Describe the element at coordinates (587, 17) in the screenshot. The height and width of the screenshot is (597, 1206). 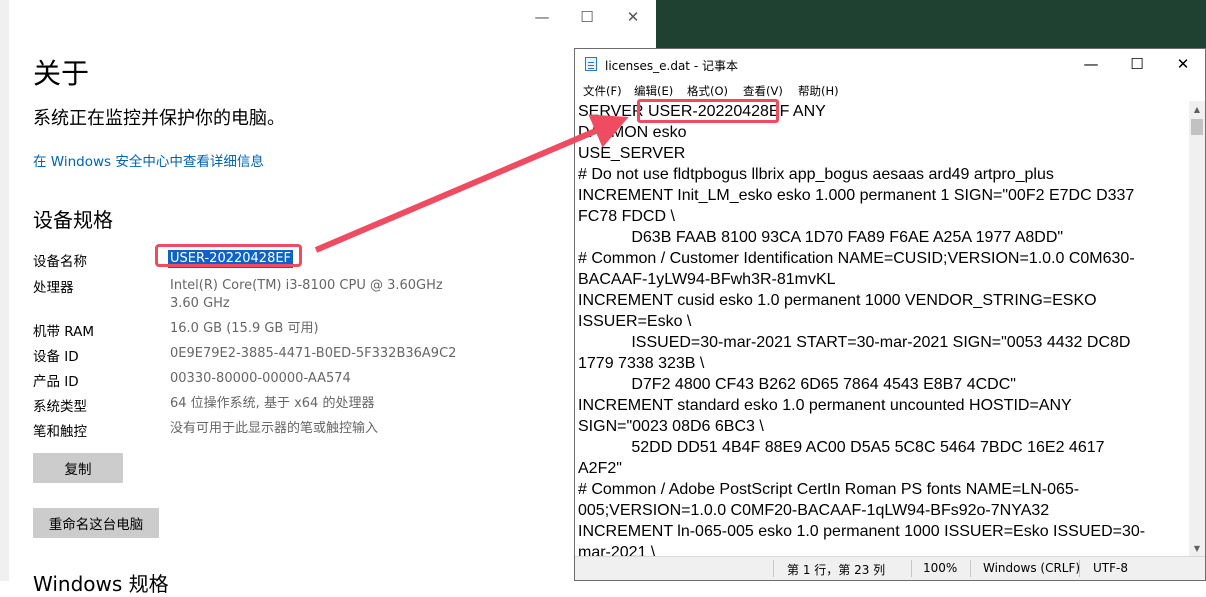
I see `settings-maximize-button: ☐` at that location.